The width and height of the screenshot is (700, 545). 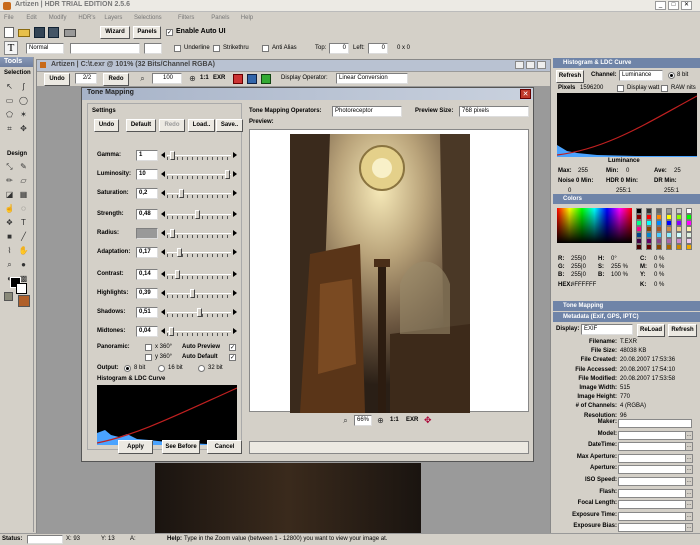 I want to click on fill-icon: ◪, so click(x=9, y=194).